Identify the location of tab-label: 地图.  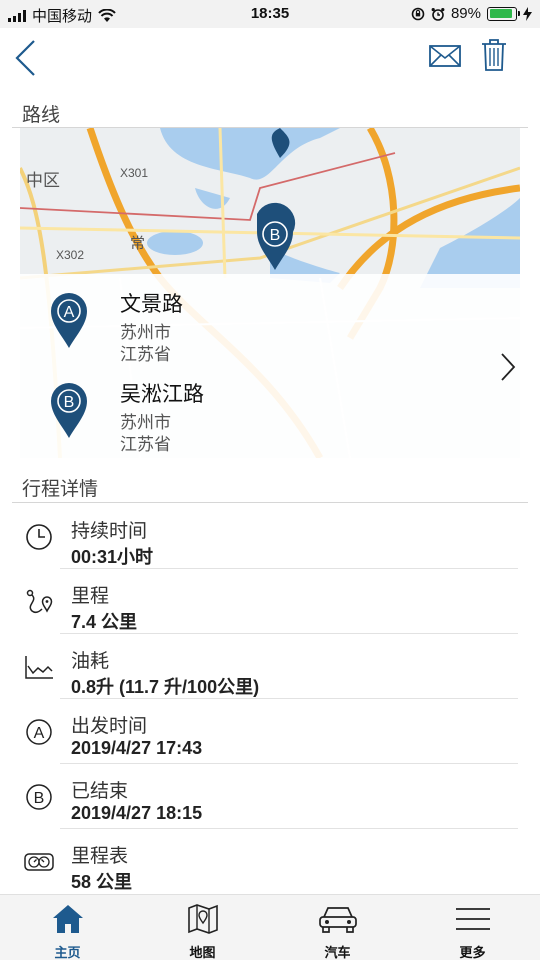
(202, 952).